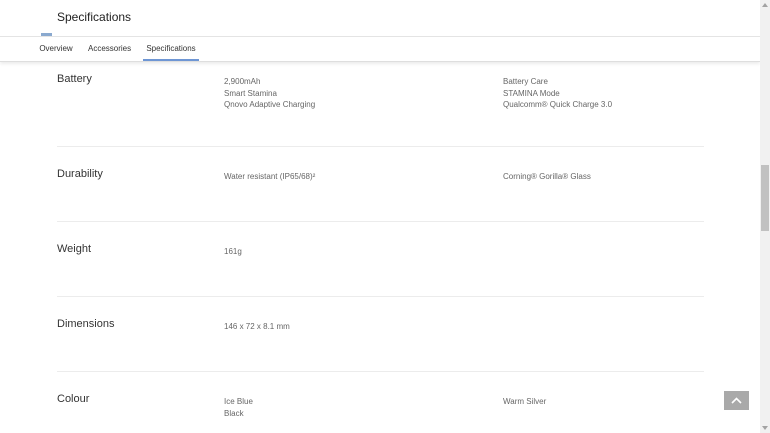  I want to click on spec-value: 146 x 72 x 8.1 mm, so click(257, 326).